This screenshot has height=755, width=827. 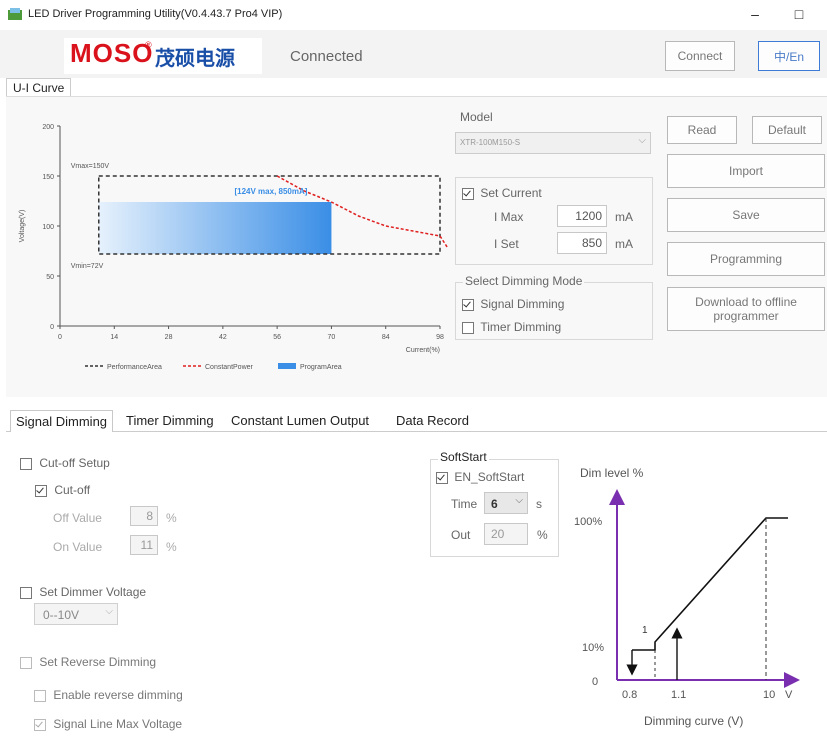 I want to click on imax-label: I Max, so click(x=509, y=217).